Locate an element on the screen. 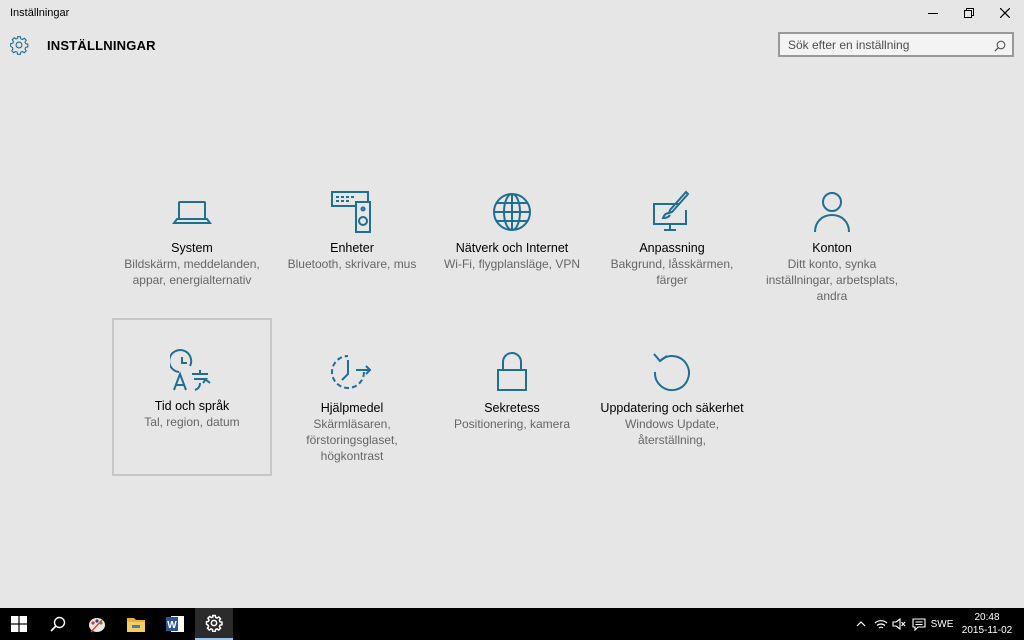 This screenshot has width=1024, height=640. category-name: Hjälpmedel is located at coordinates (352, 408).